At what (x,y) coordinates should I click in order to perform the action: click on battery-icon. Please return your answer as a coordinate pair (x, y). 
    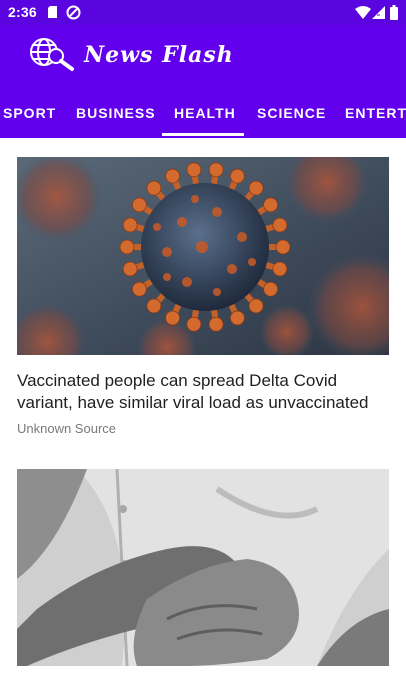
    Looking at the image, I should click on (394, 15).